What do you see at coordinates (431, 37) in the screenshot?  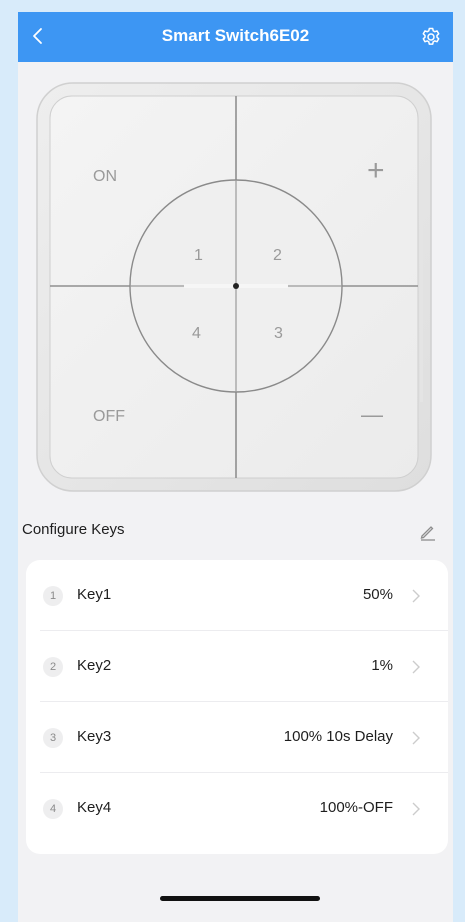 I see `gear-icon` at bounding box center [431, 37].